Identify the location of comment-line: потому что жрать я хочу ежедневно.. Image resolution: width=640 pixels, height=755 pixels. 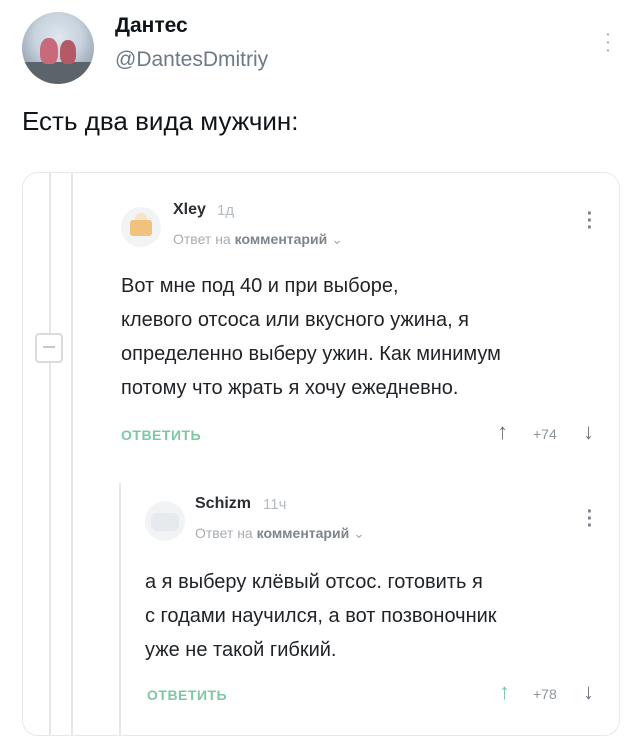
(290, 388).